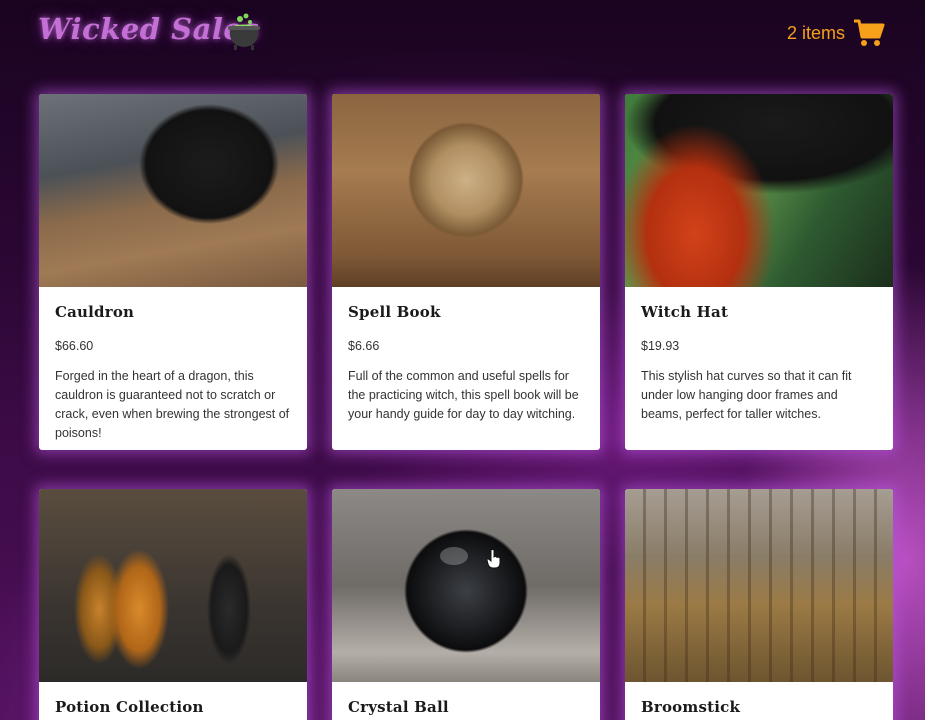 This screenshot has height=720, width=925. I want to click on header: Wicked Sales 2 items, so click(462, 35).